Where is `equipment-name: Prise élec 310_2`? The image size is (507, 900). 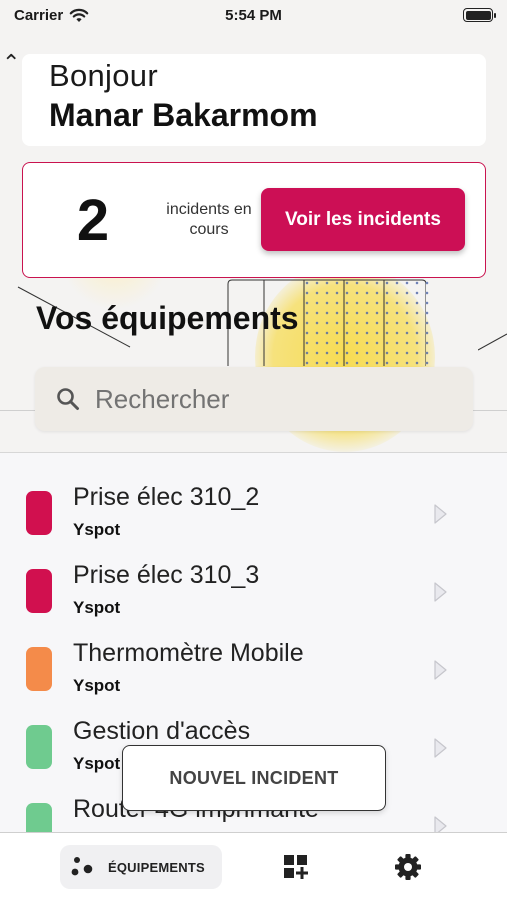 equipment-name: Prise élec 310_2 is located at coordinates (166, 497).